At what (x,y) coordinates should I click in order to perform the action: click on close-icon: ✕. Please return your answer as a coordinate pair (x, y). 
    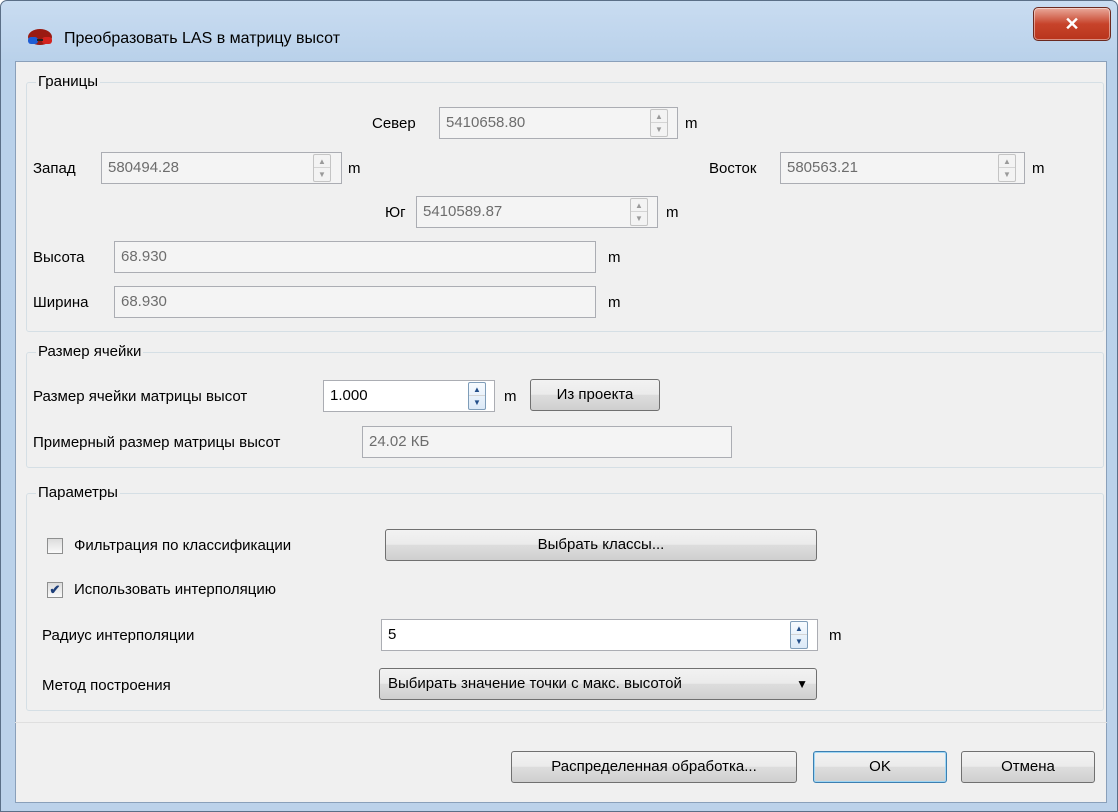
    Looking at the image, I should click on (1072, 23).